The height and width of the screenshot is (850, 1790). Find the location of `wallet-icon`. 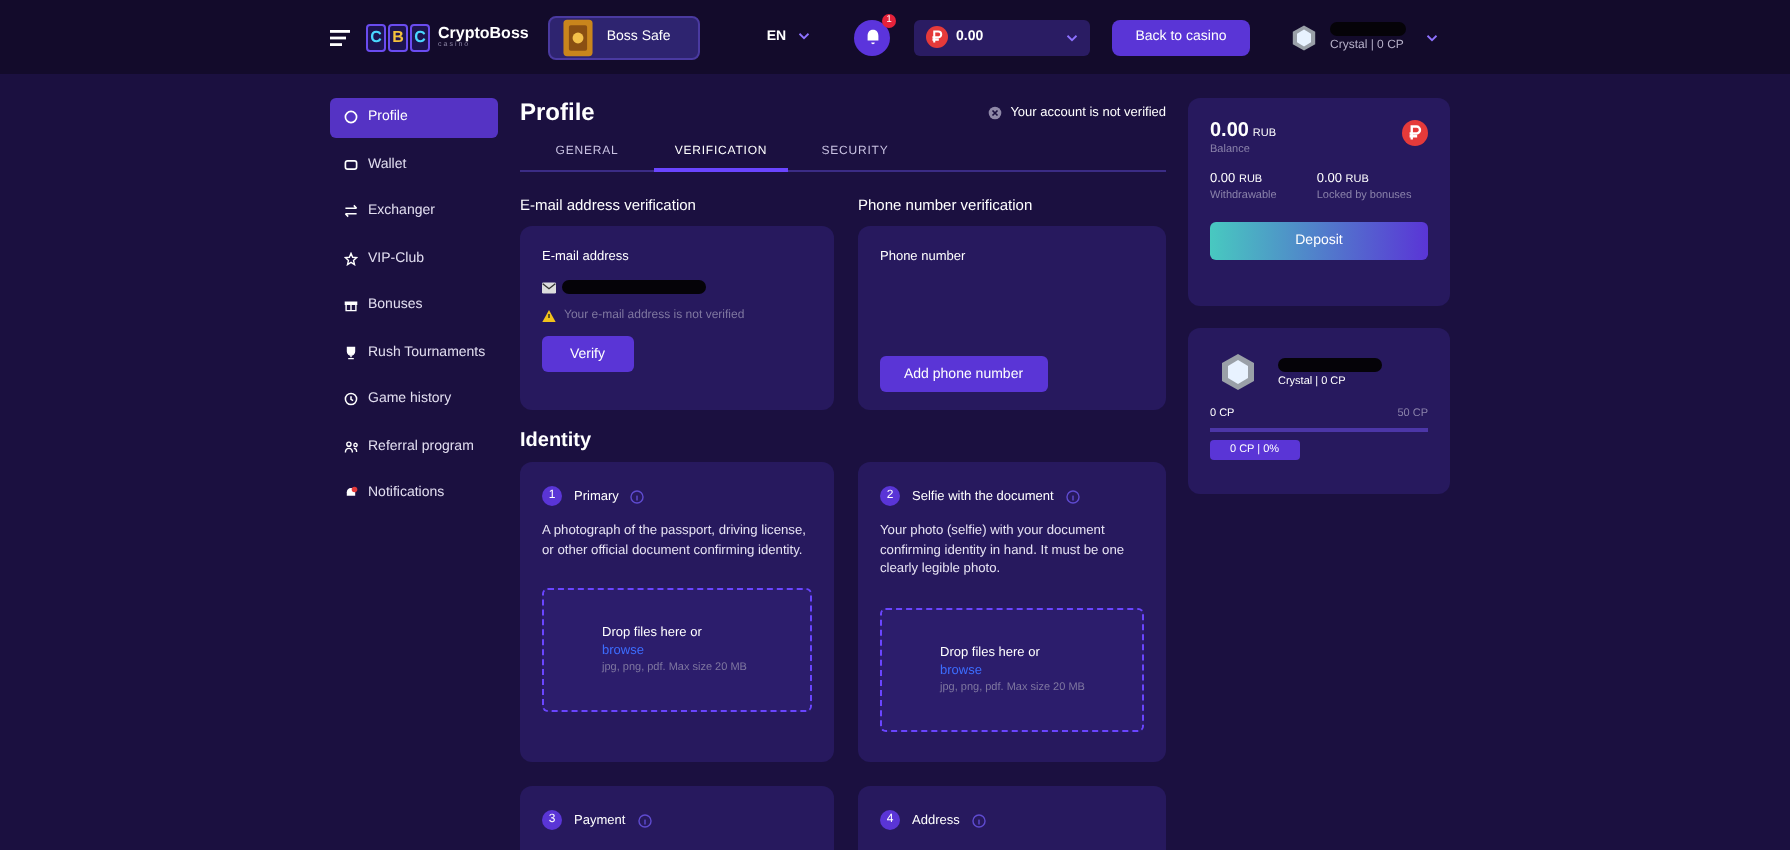

wallet-icon is located at coordinates (351, 164).